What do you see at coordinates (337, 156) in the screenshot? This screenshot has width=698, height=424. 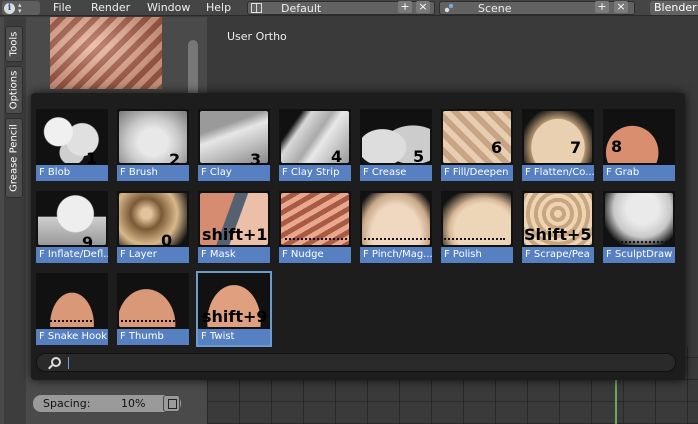 I see `brush-shortcut-annotation: 4` at bounding box center [337, 156].